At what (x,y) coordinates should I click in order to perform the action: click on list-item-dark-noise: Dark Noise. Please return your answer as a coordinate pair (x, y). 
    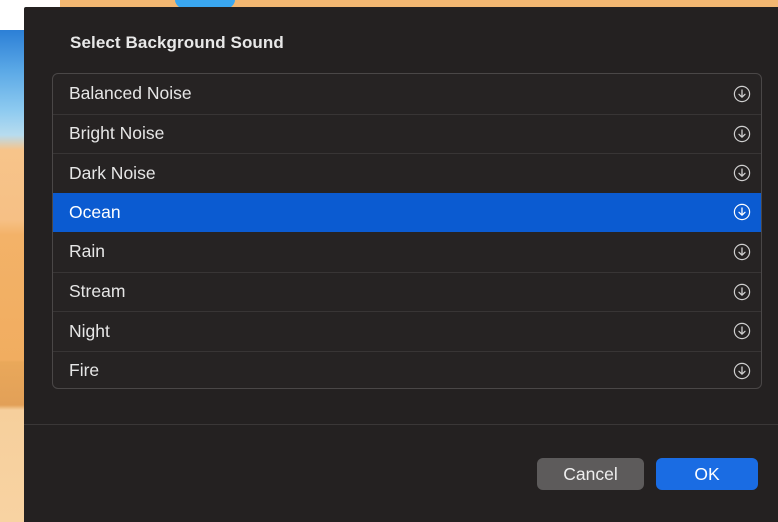
    Looking at the image, I should click on (407, 173).